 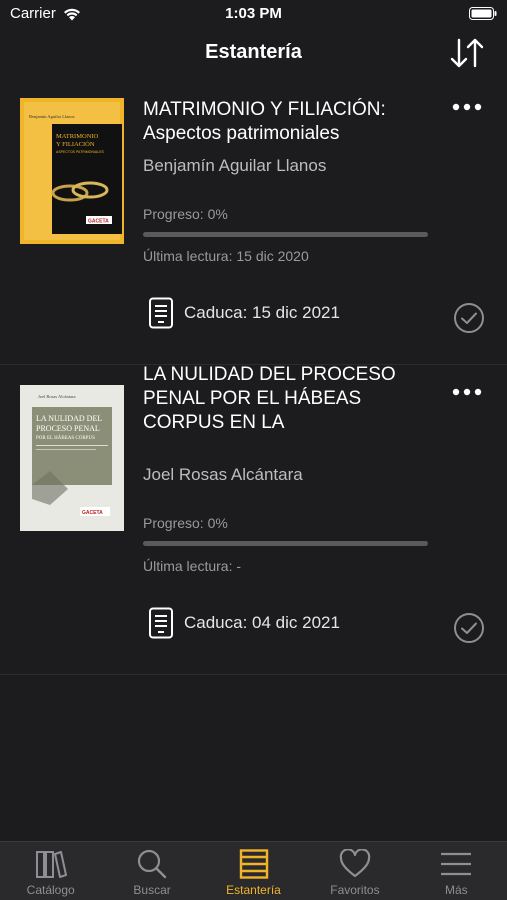 What do you see at coordinates (467, 53) in the screenshot?
I see `sort-arrows-icon` at bounding box center [467, 53].